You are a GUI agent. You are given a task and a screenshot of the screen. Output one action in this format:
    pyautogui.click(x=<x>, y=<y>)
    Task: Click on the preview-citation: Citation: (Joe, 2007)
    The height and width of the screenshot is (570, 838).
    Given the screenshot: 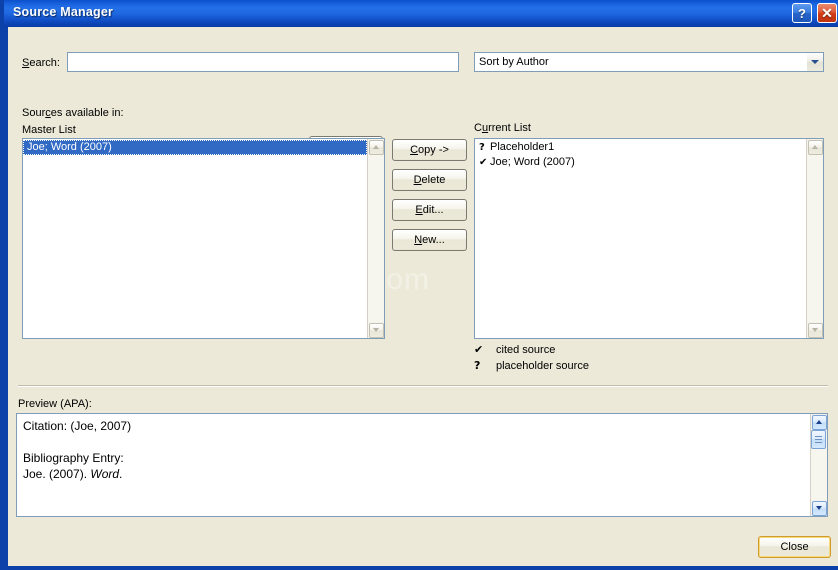 What is the action you would take?
    pyautogui.click(x=77, y=426)
    